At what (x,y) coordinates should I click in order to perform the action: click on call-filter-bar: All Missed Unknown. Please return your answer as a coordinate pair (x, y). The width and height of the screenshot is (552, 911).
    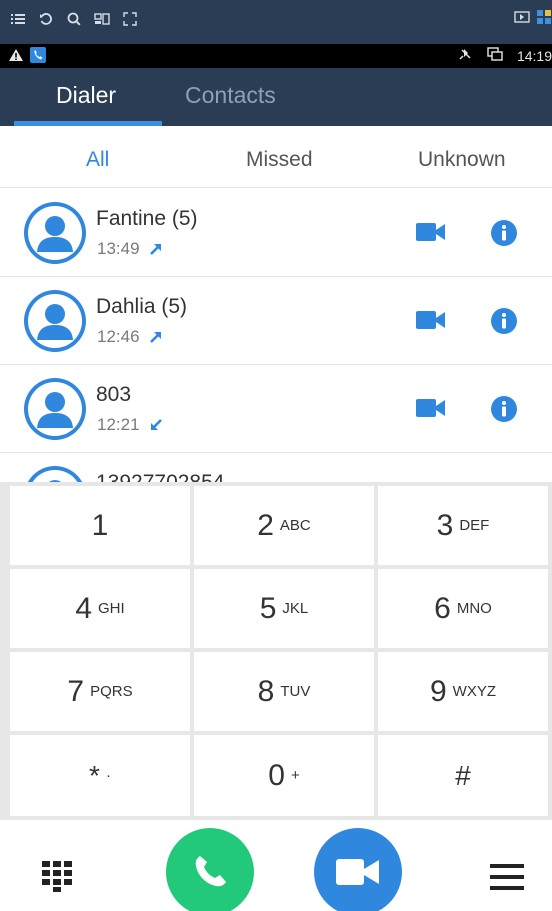
    Looking at the image, I should click on (276, 157).